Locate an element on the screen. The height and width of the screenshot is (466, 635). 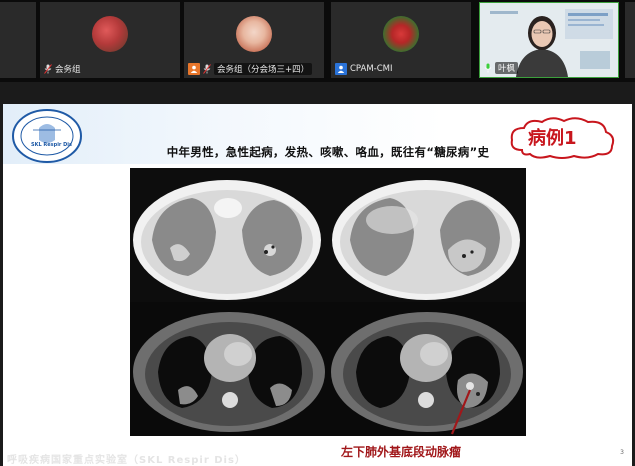
participant-tile-1: 会务组 is located at coordinates (110, 40).